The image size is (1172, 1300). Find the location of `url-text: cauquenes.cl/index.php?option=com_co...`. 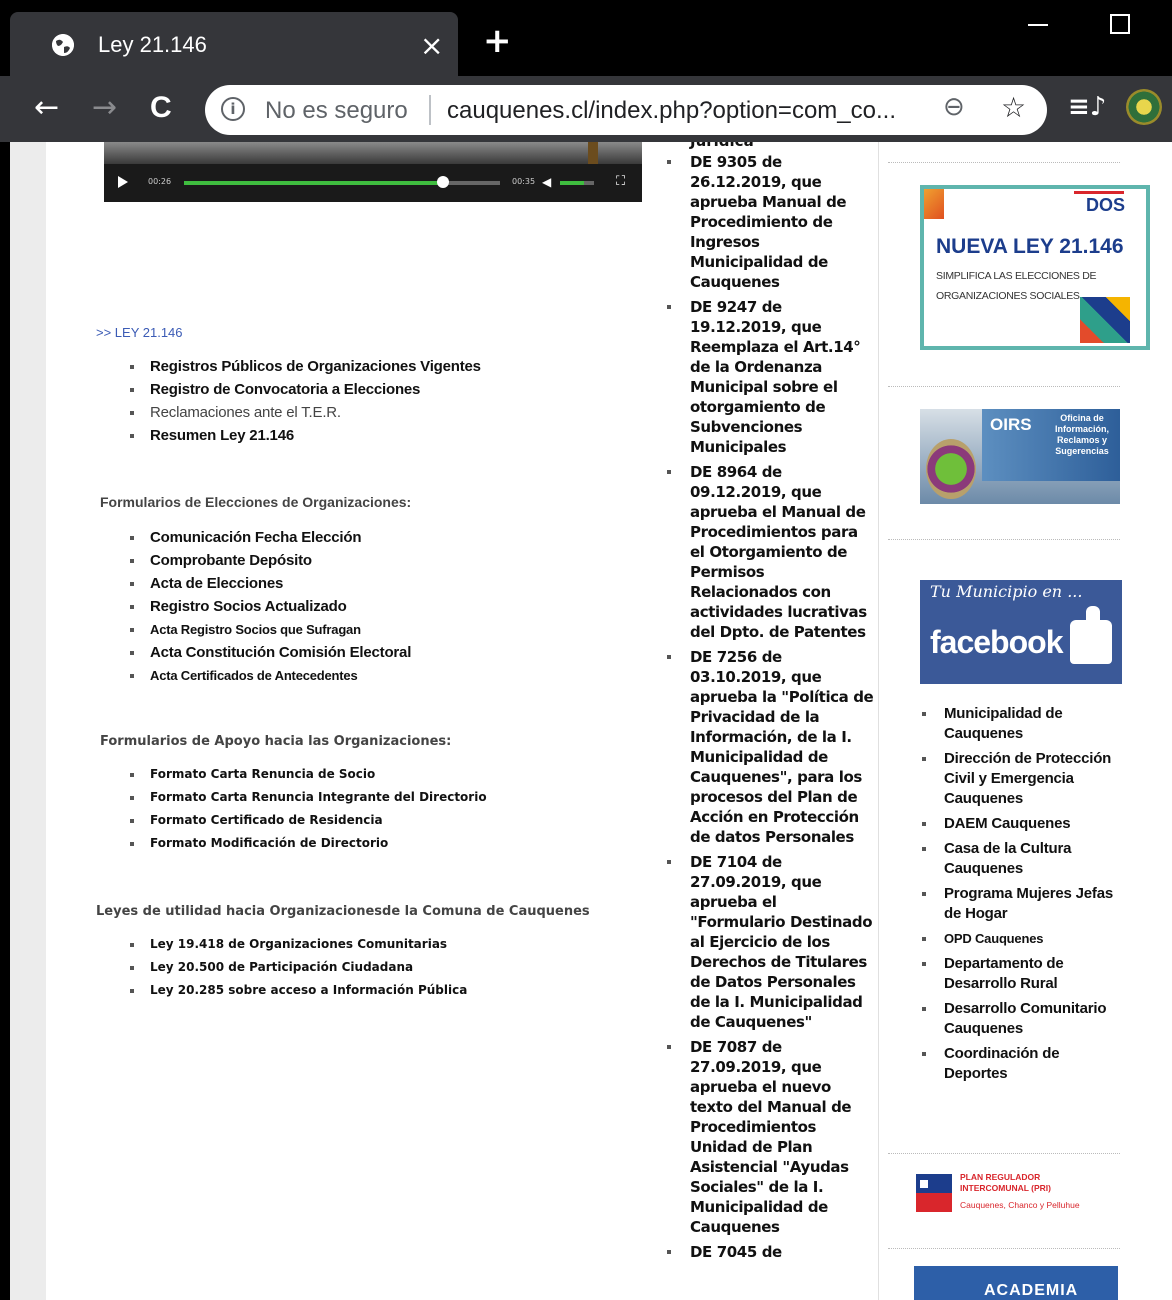

url-text: cauquenes.cl/index.php?option=com_co... is located at coordinates (671, 111).